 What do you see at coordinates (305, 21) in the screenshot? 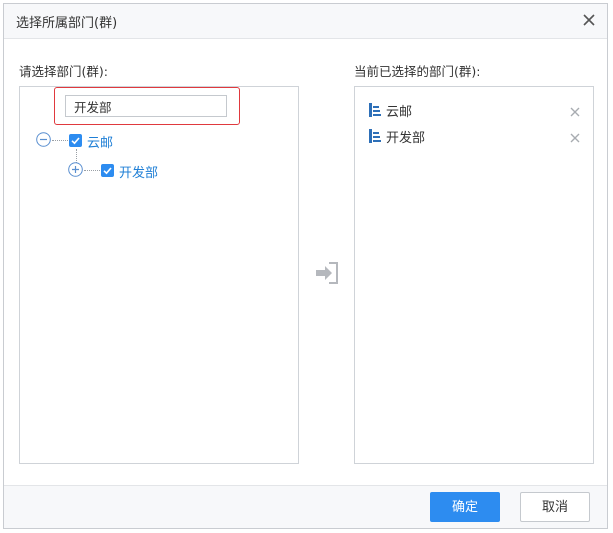
I see `dialog-titlebar: 选择所属部门(群)` at bounding box center [305, 21].